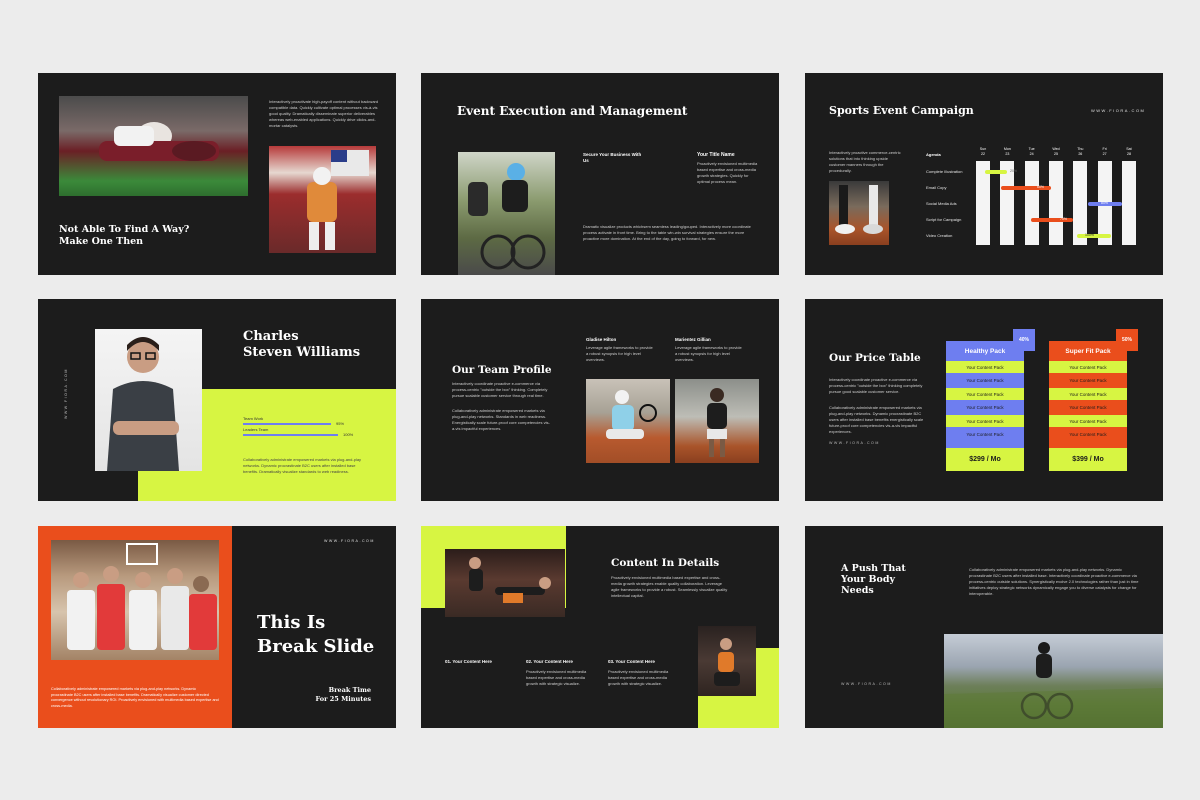  Describe the element at coordinates (1089, 235) in the screenshot. I see `gantt-bar-label: 100%` at that location.